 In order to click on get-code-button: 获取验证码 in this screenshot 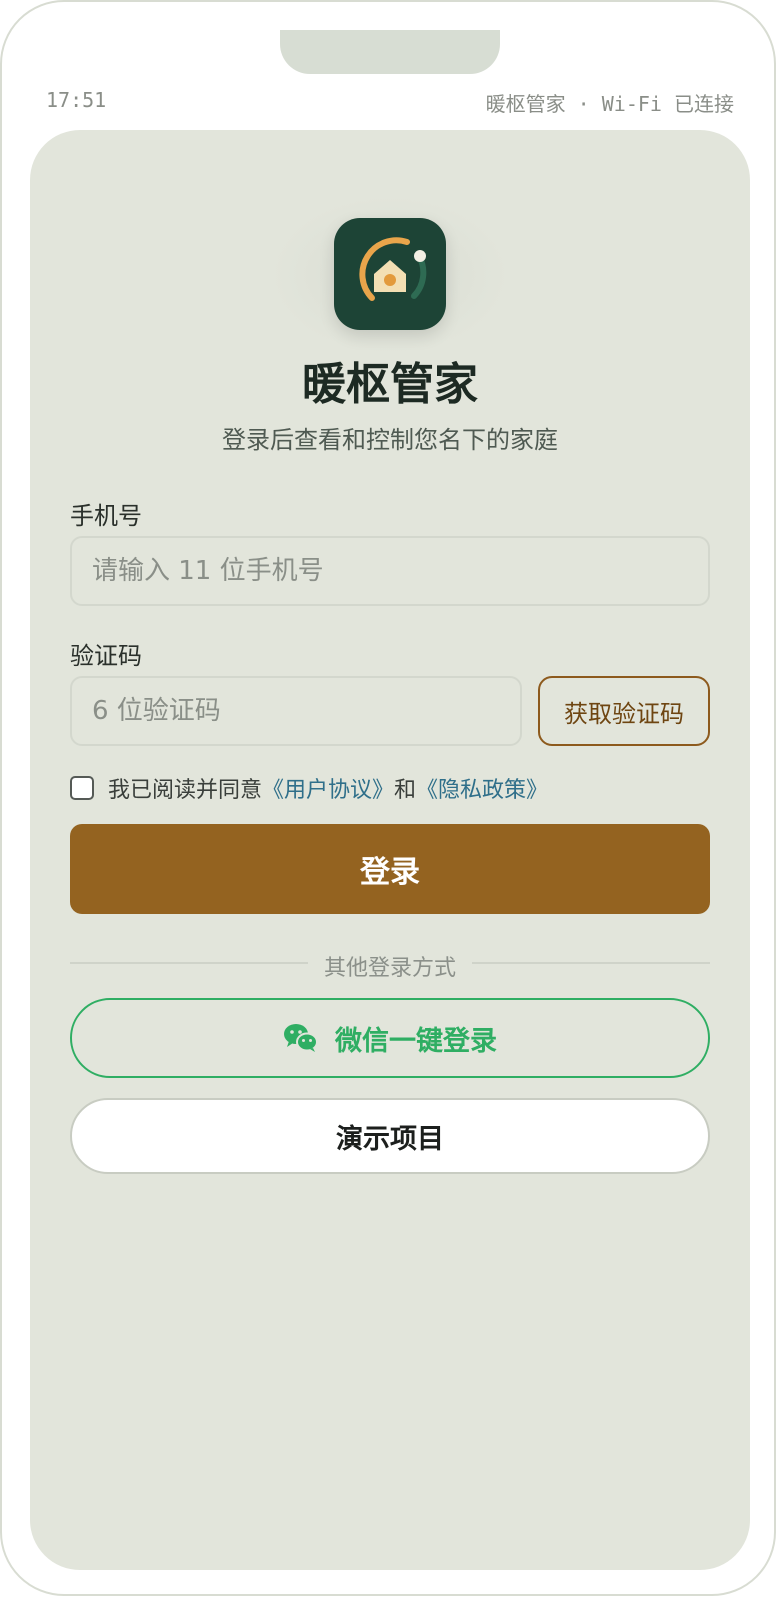, I will do `click(624, 711)`.